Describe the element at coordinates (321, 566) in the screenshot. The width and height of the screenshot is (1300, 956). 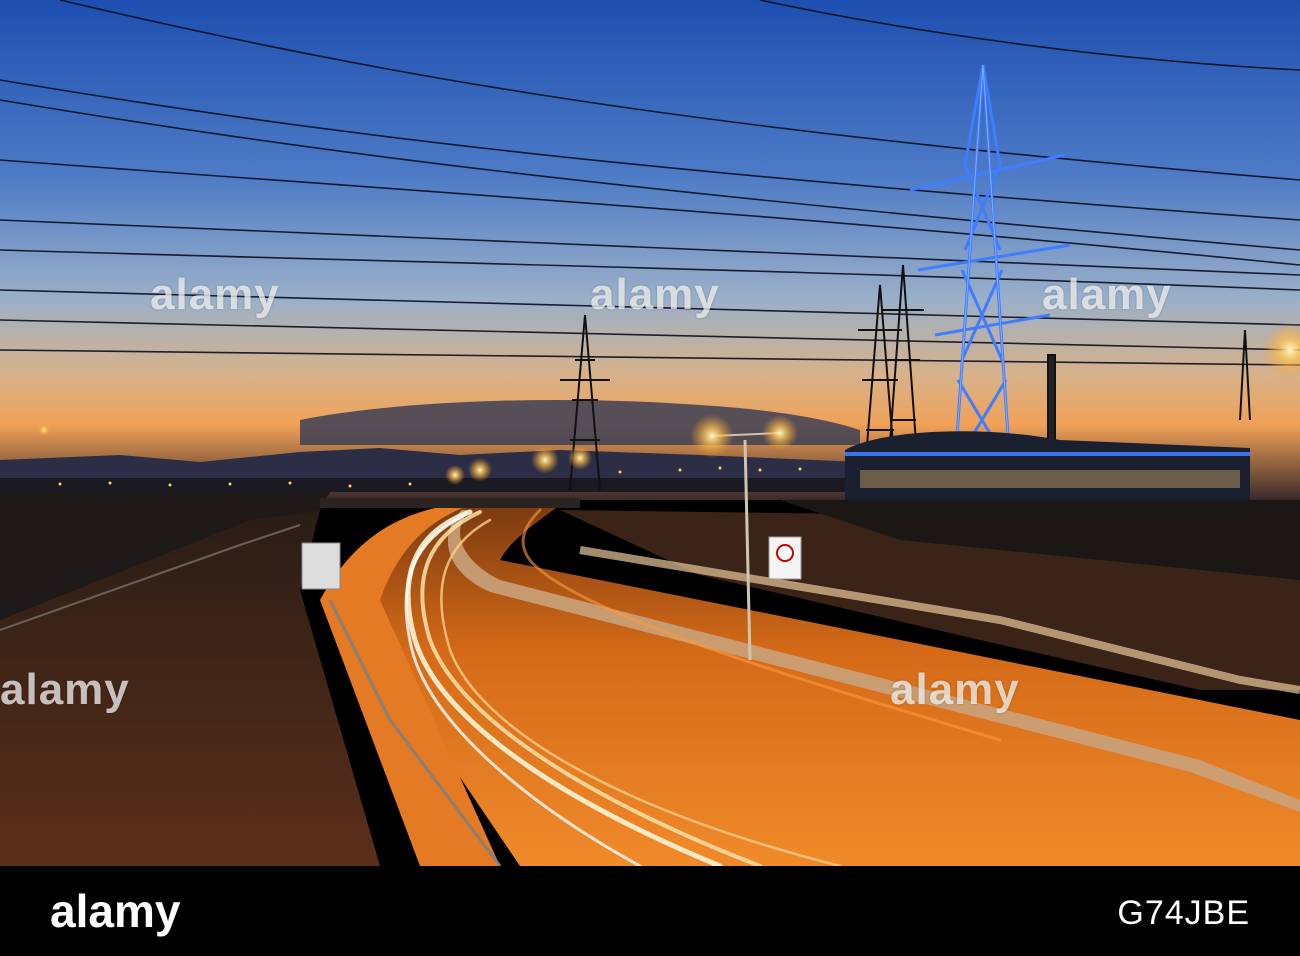
I see `sign-board-left` at that location.